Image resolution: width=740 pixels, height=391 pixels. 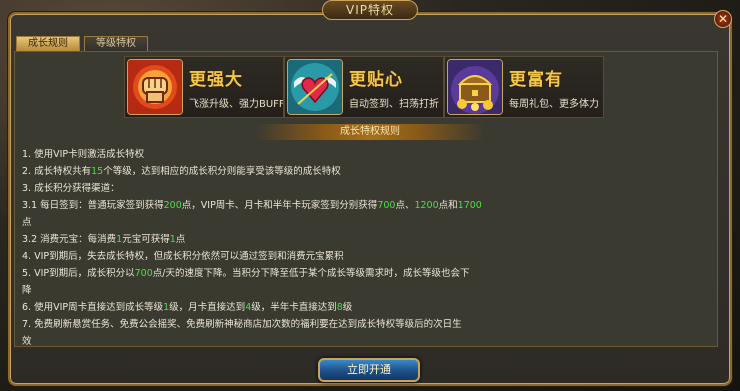 What do you see at coordinates (376, 80) in the screenshot?
I see `feature-title: 更贴心` at bounding box center [376, 80].